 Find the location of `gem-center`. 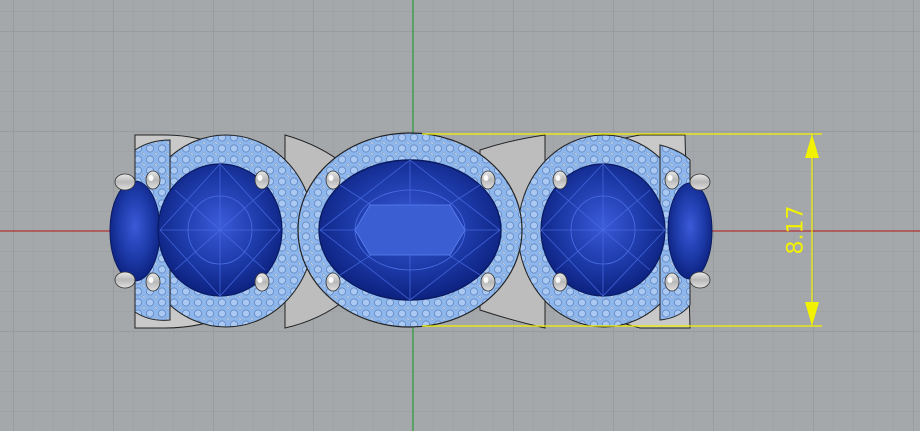

gem-center is located at coordinates (410, 230).